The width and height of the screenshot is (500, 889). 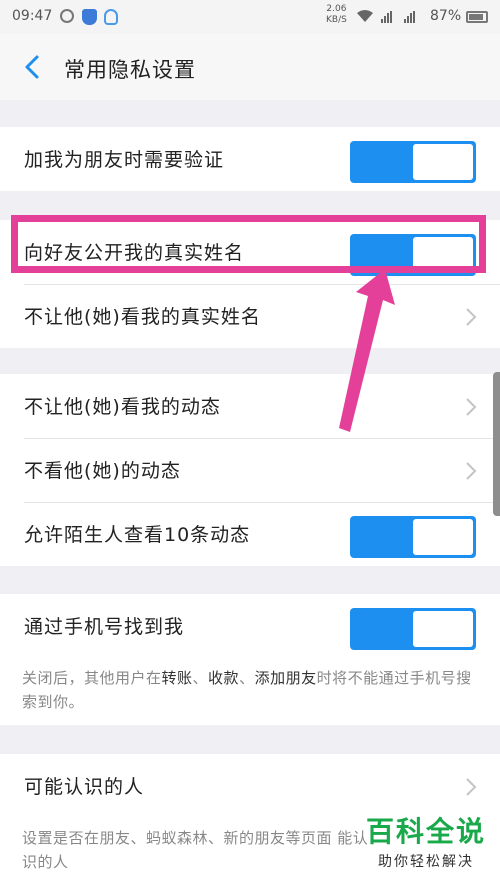 I want to click on row-label: 可能认识的人, so click(x=84, y=787).